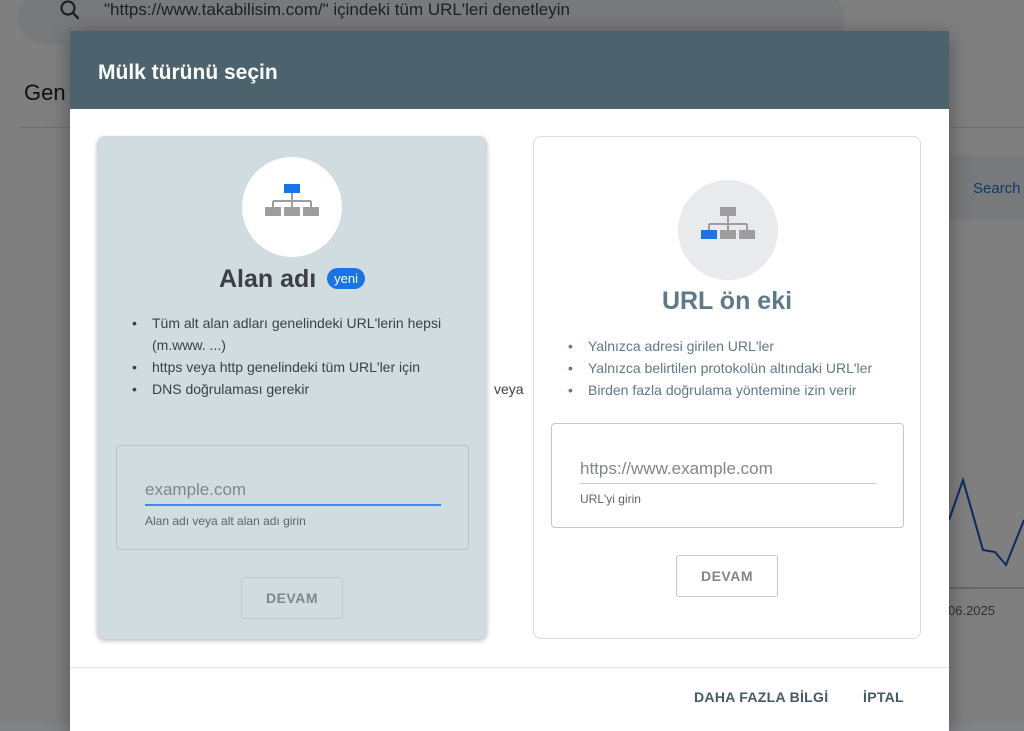  I want to click on footer-divider, so click(509, 667).